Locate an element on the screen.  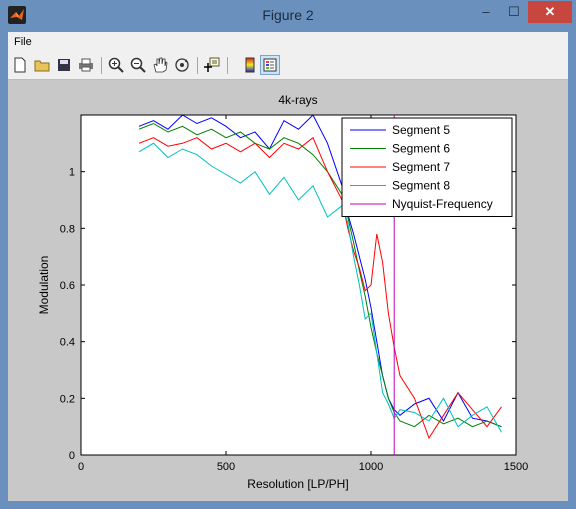
open-folder-icon is located at coordinates (42, 65).